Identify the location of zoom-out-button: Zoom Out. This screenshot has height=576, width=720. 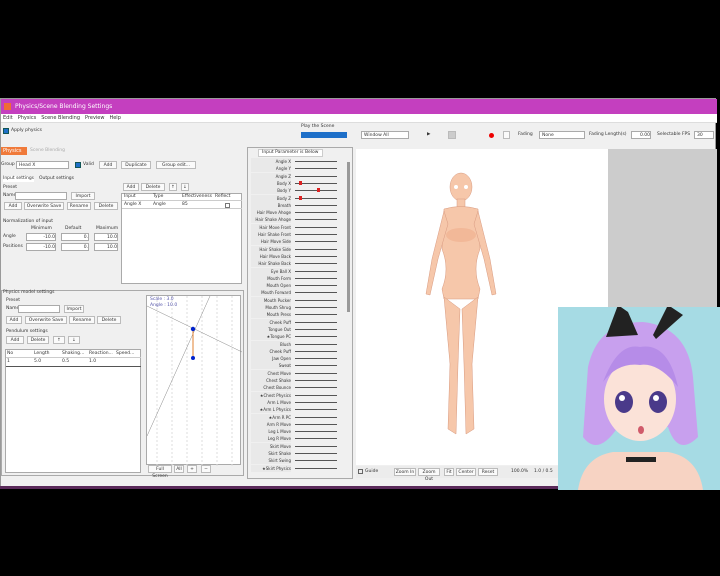
(429, 475).